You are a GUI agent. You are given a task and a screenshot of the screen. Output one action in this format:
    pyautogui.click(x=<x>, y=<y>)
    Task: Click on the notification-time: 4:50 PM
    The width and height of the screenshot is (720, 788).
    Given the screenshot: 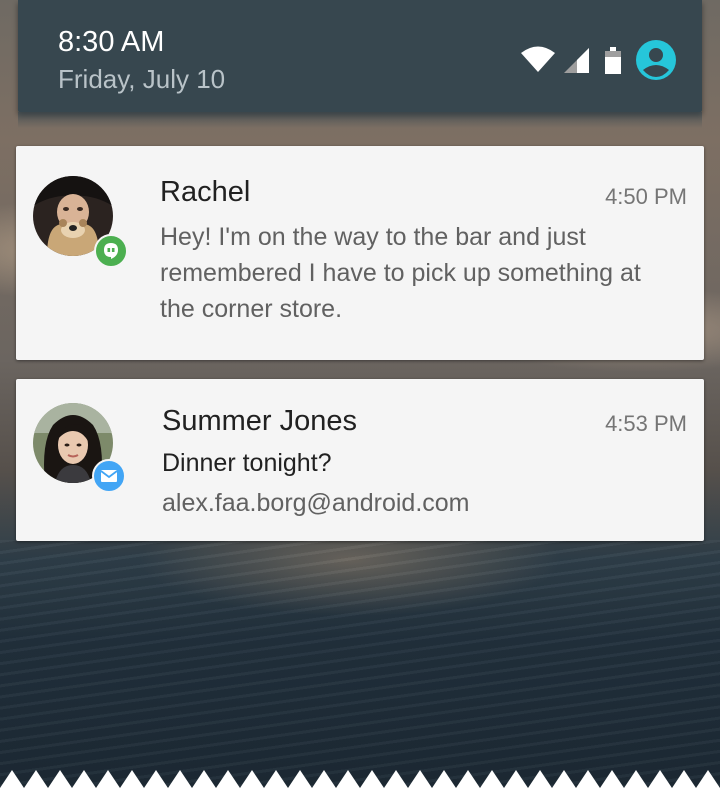 What is the action you would take?
    pyautogui.click(x=646, y=196)
    